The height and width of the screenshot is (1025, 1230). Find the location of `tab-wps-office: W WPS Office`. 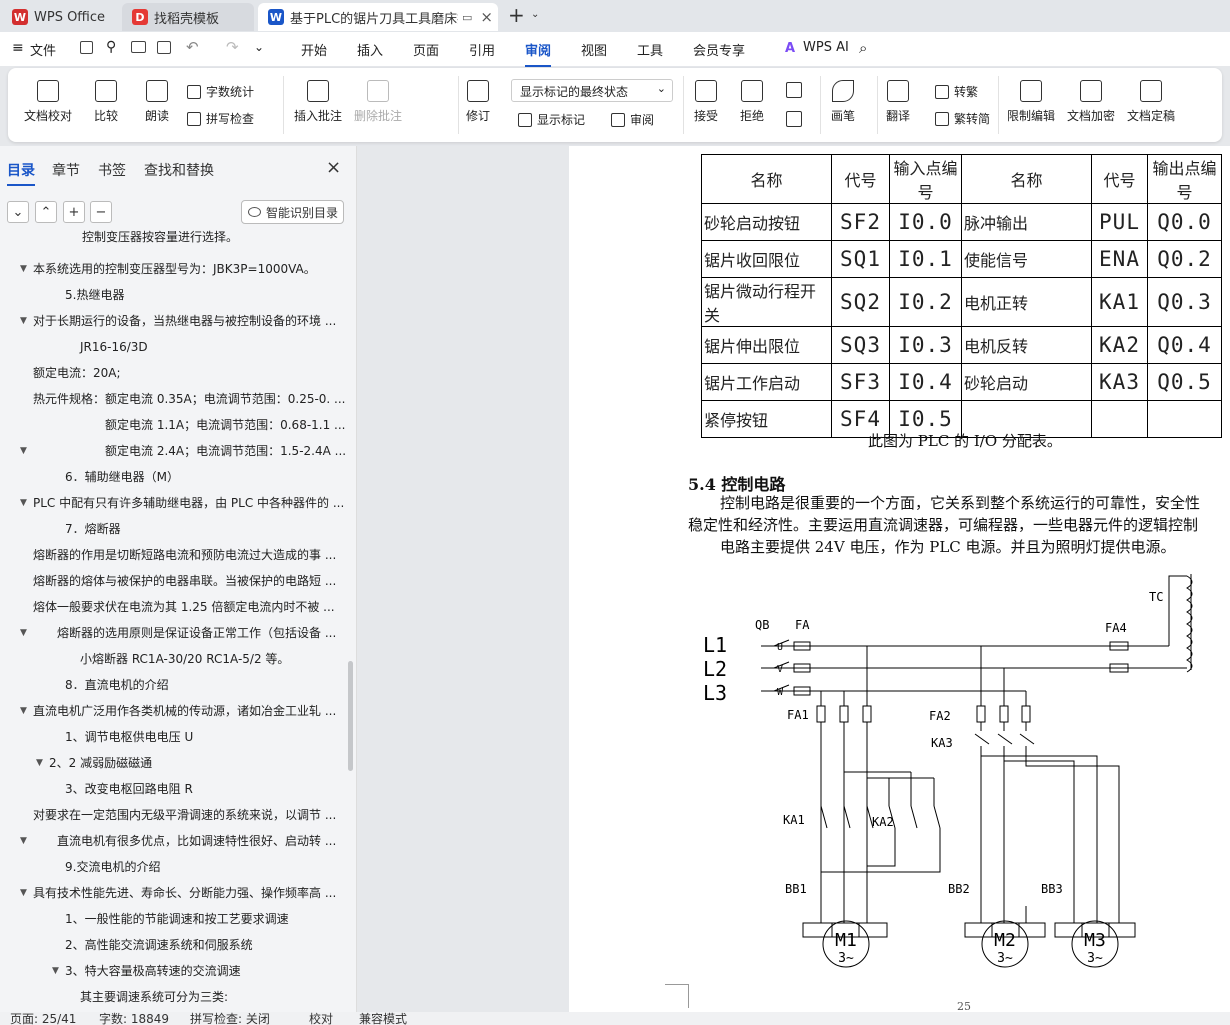

tab-wps-office: W WPS Office is located at coordinates (59, 17).